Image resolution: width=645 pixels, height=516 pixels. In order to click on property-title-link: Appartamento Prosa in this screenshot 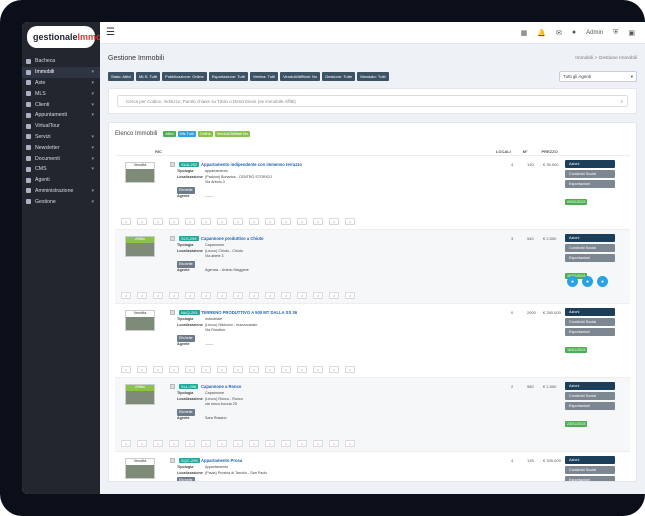, I will do `click(221, 460)`.